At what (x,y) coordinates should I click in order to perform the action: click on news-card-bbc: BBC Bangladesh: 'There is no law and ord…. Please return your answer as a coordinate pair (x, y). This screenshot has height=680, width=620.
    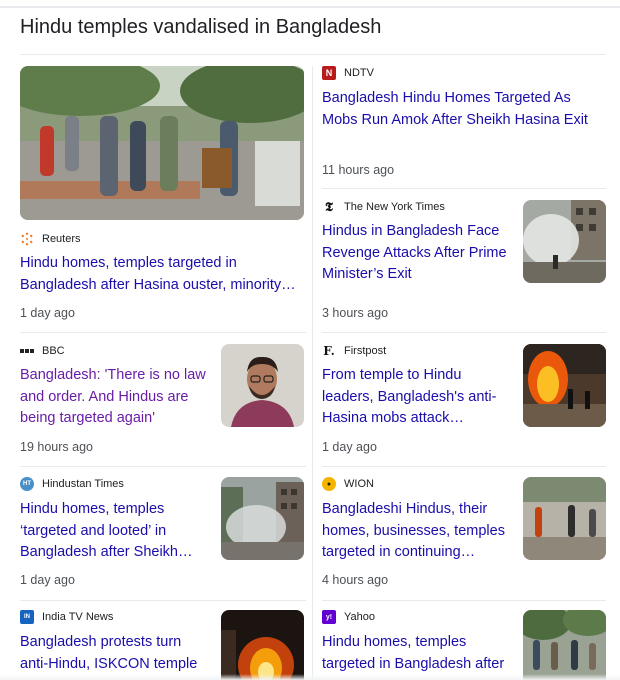
    Looking at the image, I should click on (163, 399).